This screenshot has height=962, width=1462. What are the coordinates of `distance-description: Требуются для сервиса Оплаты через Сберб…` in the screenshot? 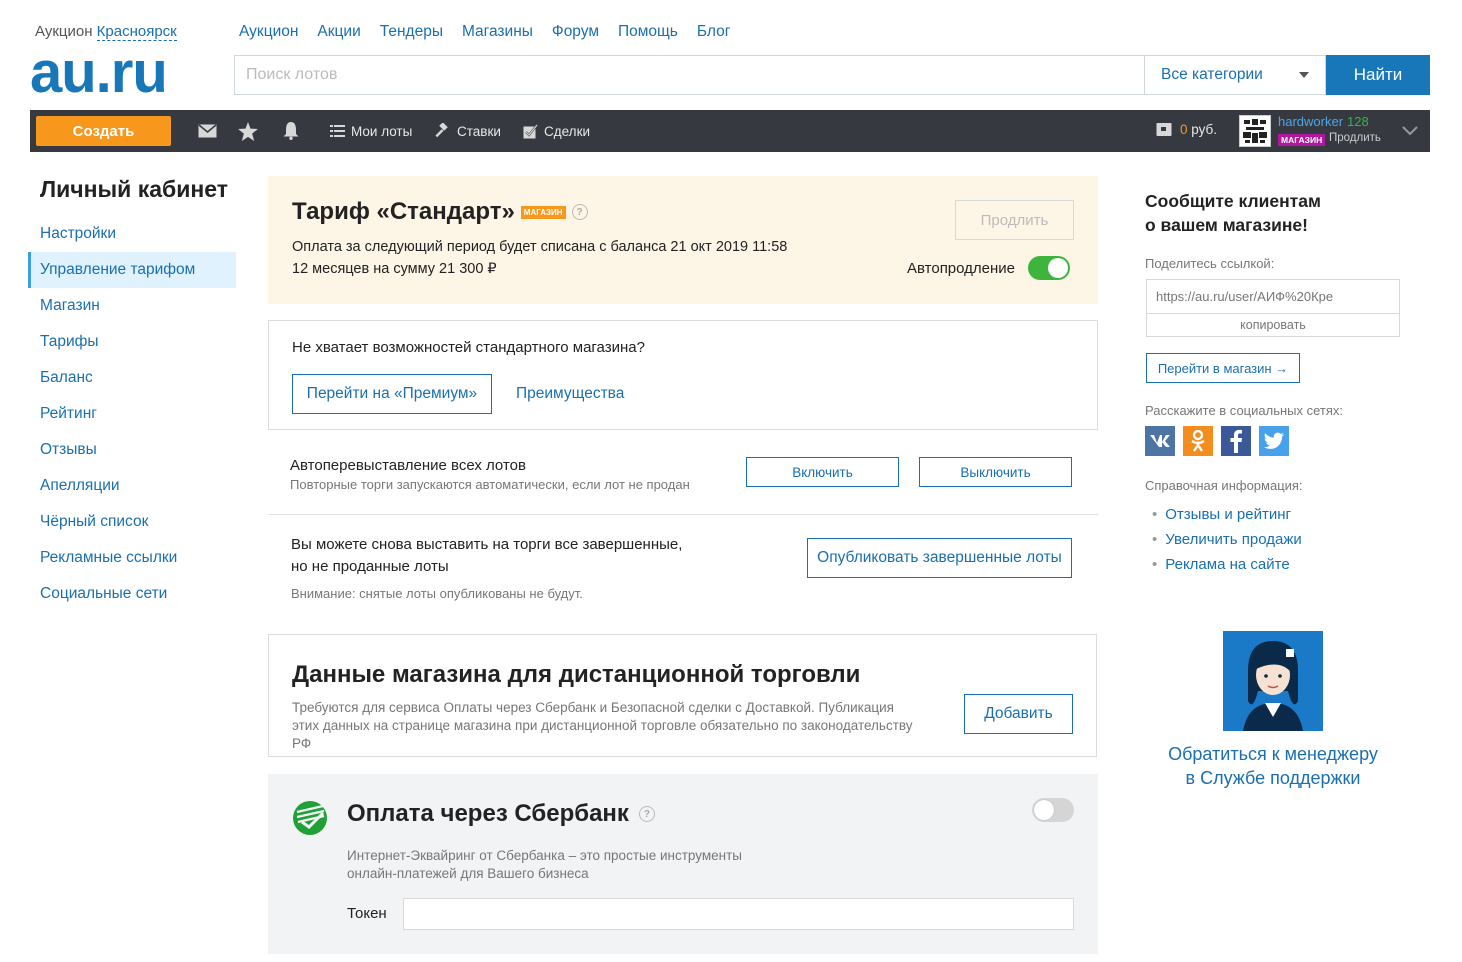 It's located at (602, 725).